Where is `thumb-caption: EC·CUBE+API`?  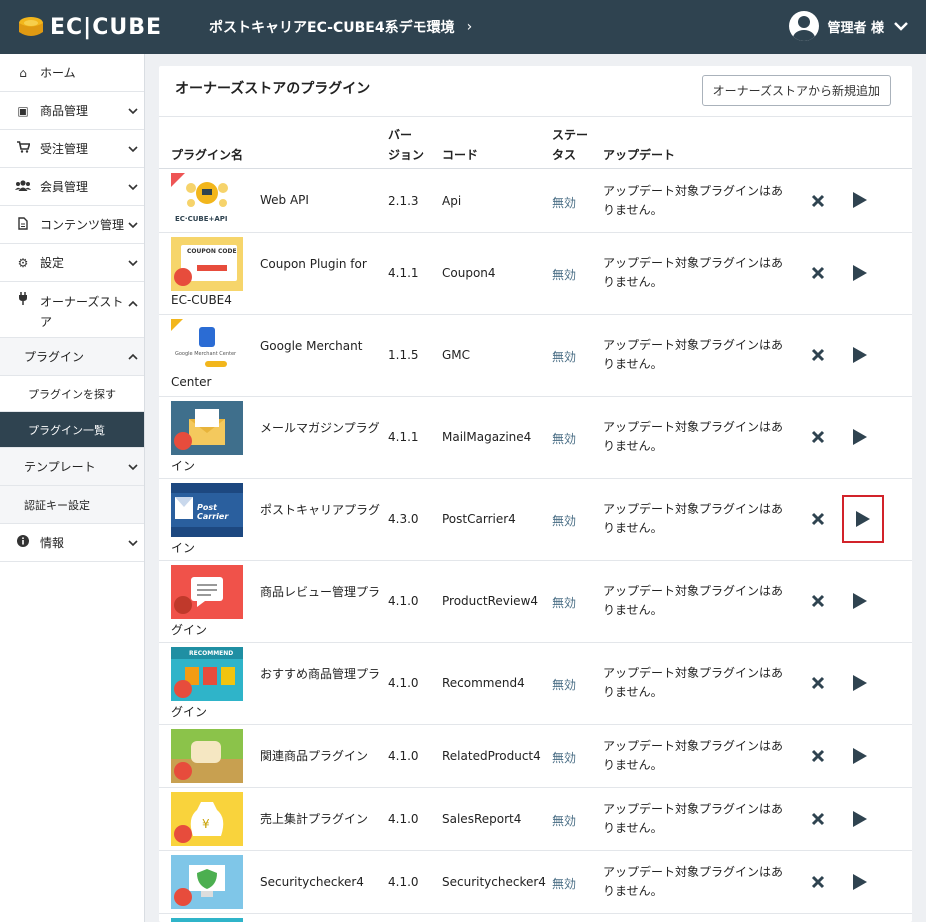 thumb-caption: EC·CUBE+API is located at coordinates (201, 219).